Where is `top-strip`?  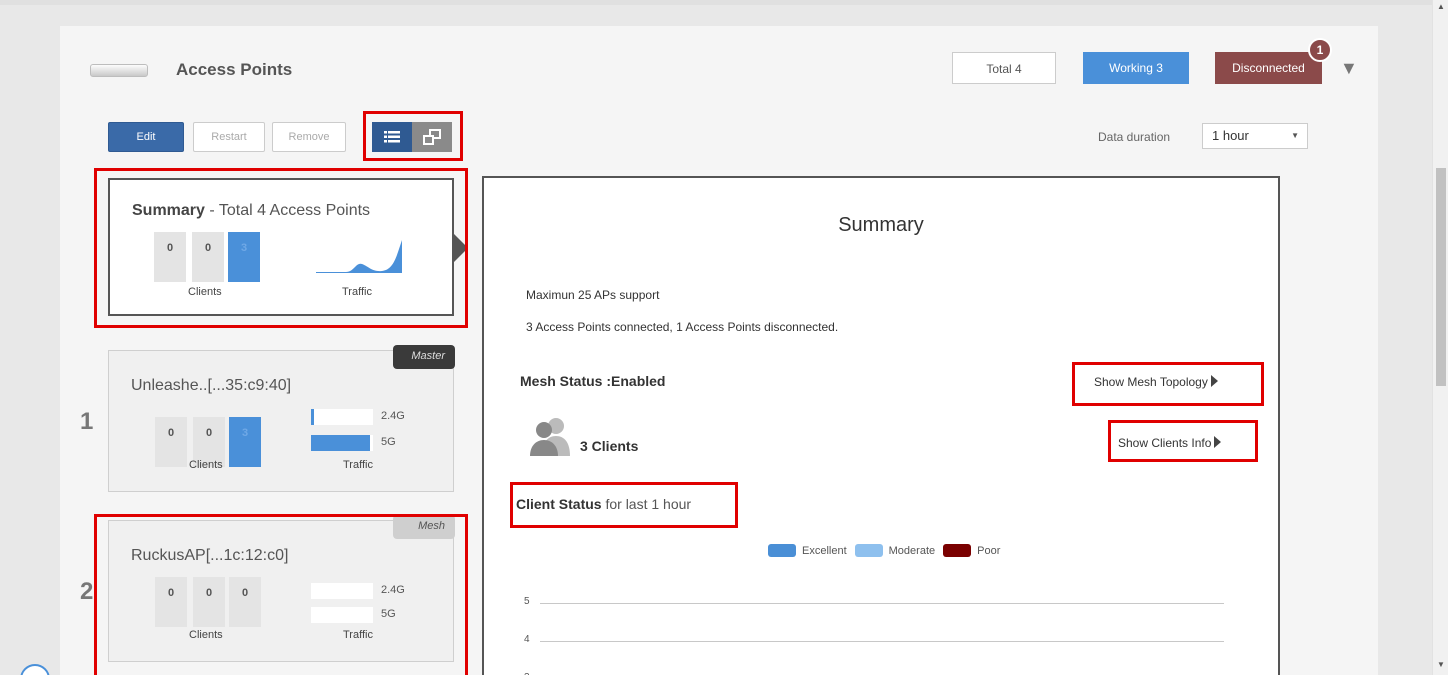 top-strip is located at coordinates (716, 2).